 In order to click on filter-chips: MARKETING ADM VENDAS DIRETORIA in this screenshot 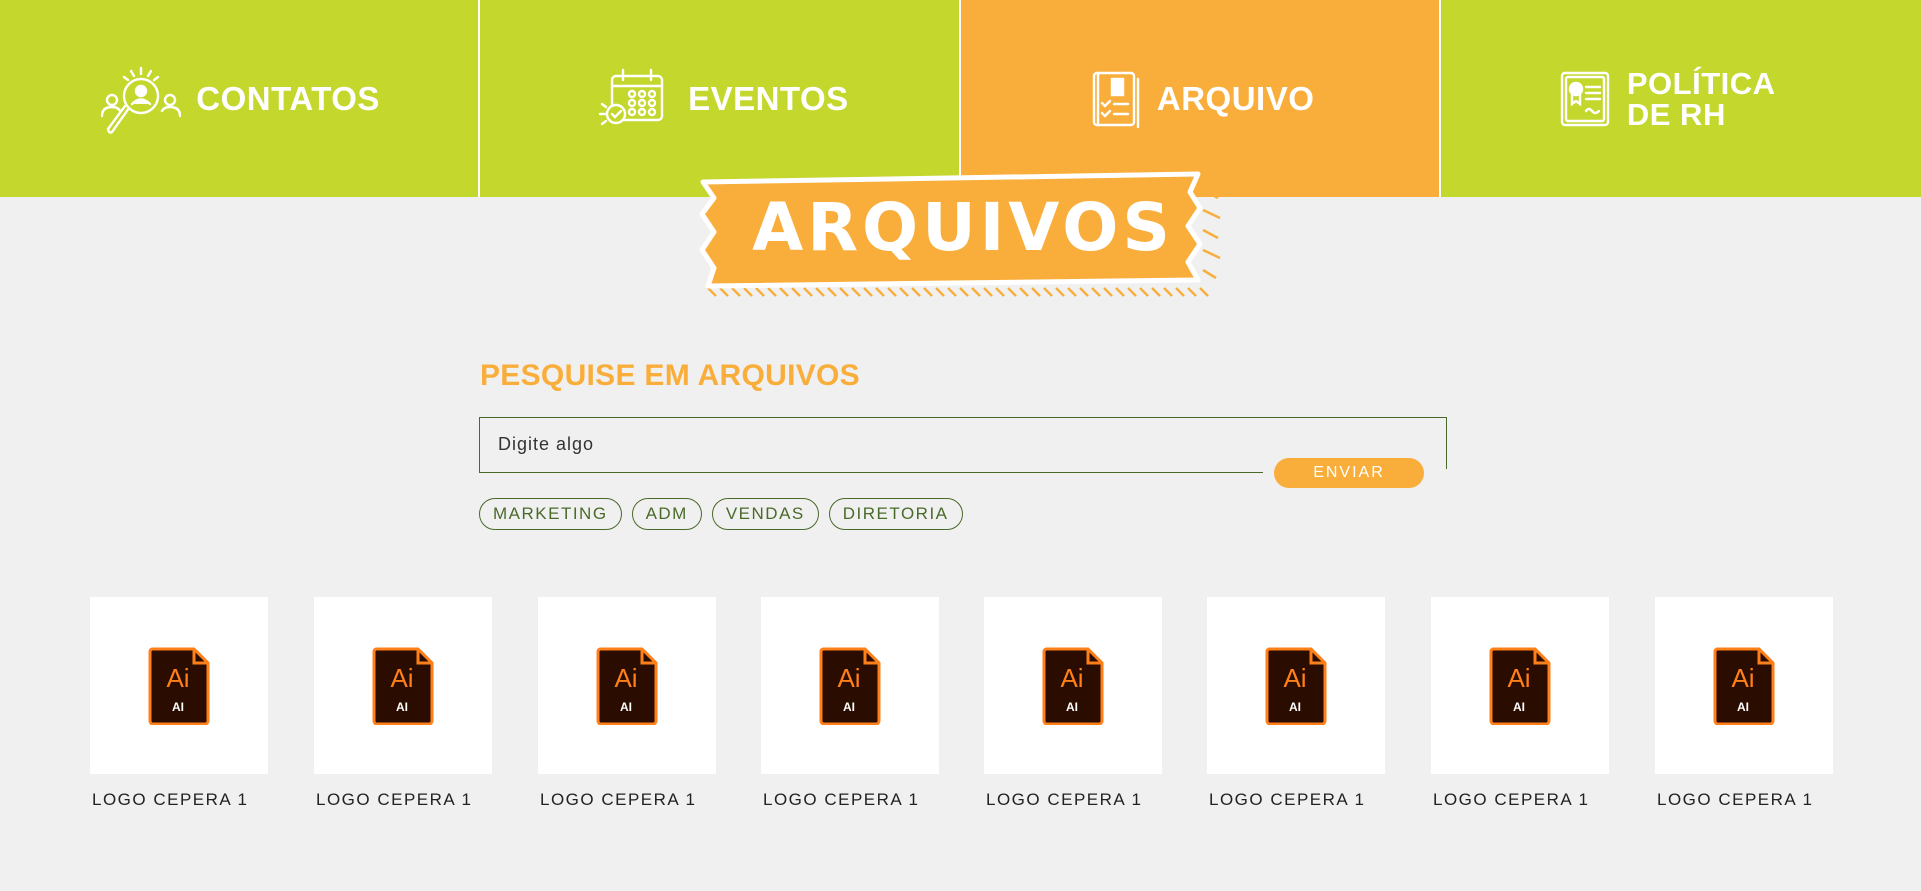, I will do `click(721, 514)`.